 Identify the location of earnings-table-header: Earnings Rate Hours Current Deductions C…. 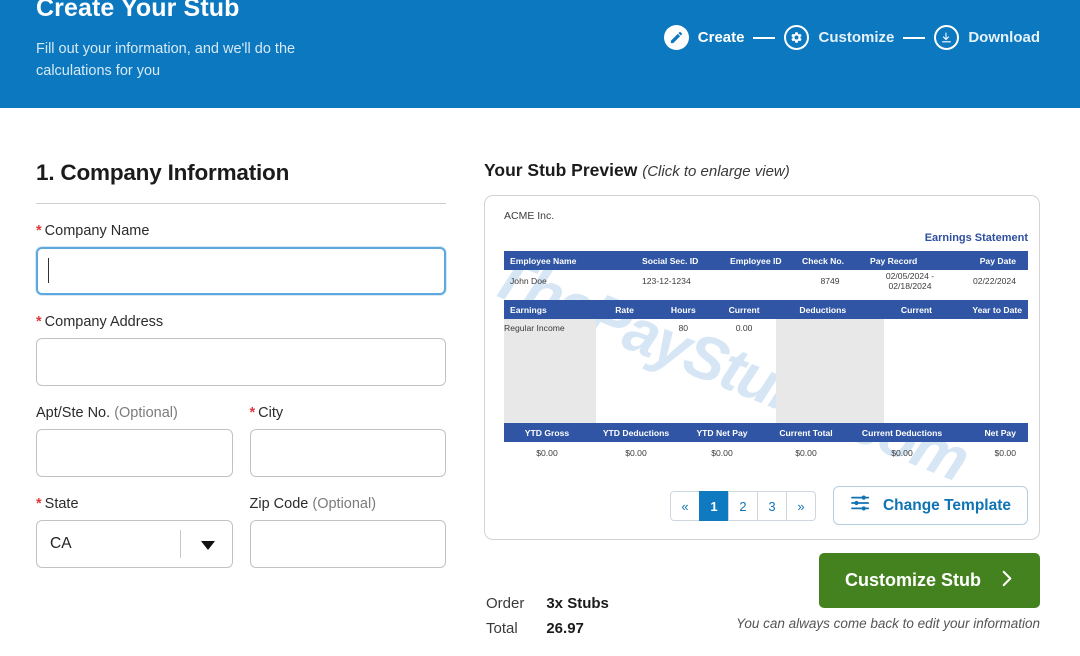
(766, 309).